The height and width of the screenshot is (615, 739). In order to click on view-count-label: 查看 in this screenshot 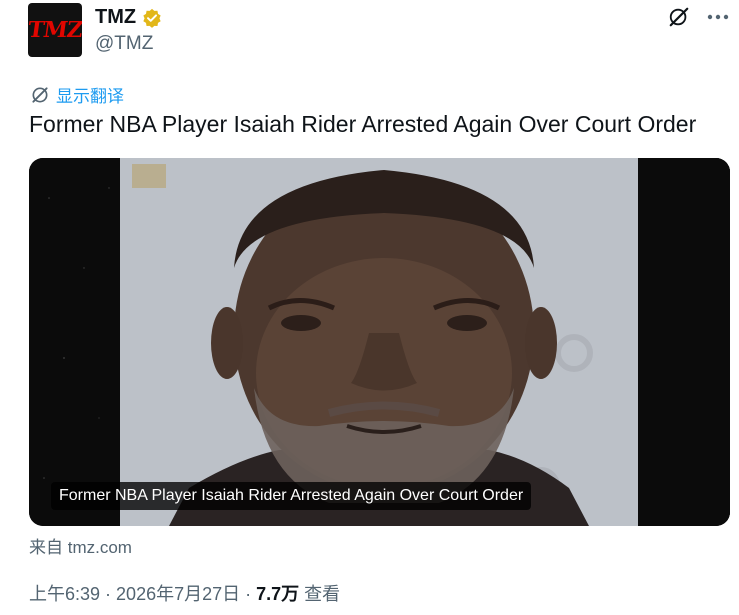, I will do `click(320, 594)`.